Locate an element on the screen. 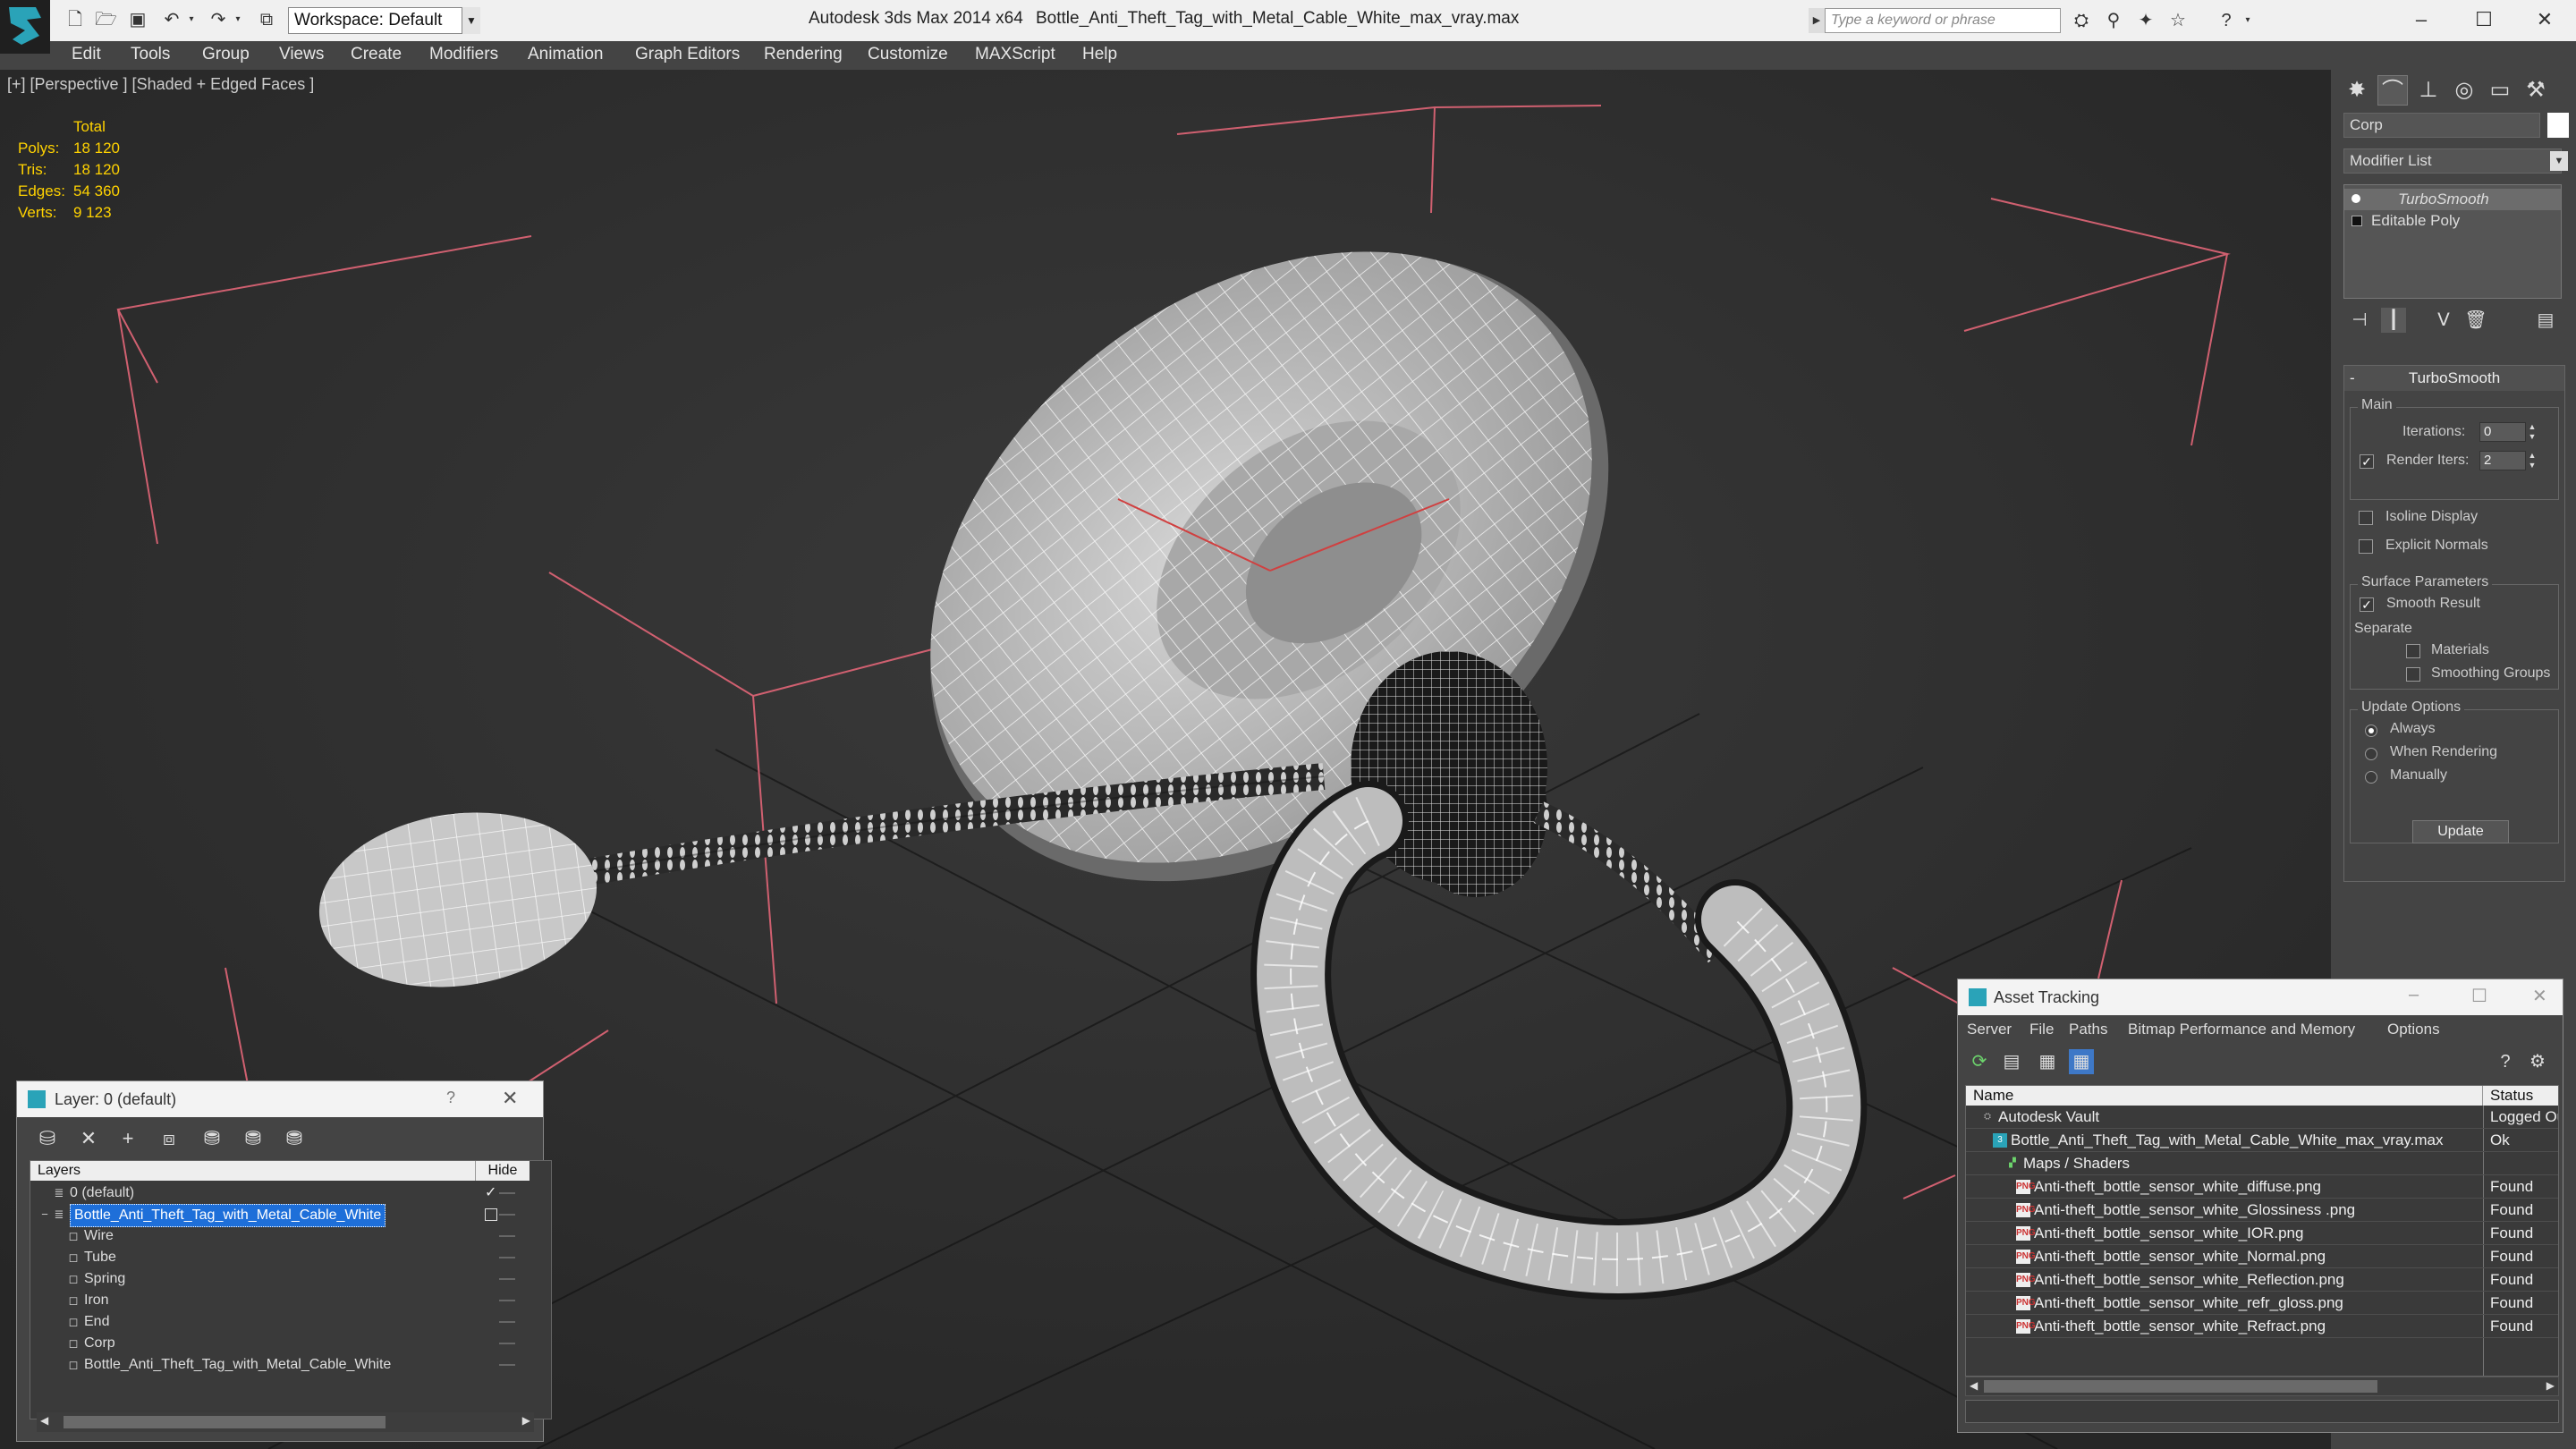  layer-child-row: ◻ Wire is located at coordinates (280, 1236).